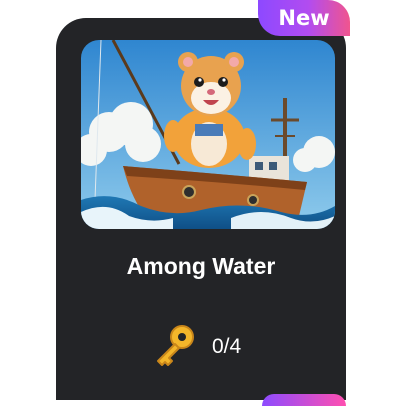 The height and width of the screenshot is (406, 400). I want to click on keys-count: 0/4, so click(227, 346).